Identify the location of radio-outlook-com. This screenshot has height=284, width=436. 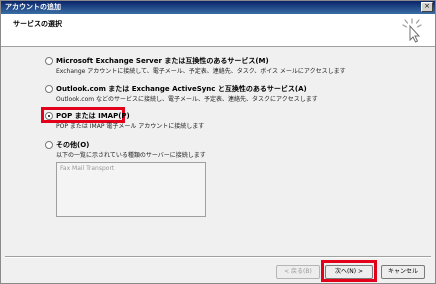
(49, 89).